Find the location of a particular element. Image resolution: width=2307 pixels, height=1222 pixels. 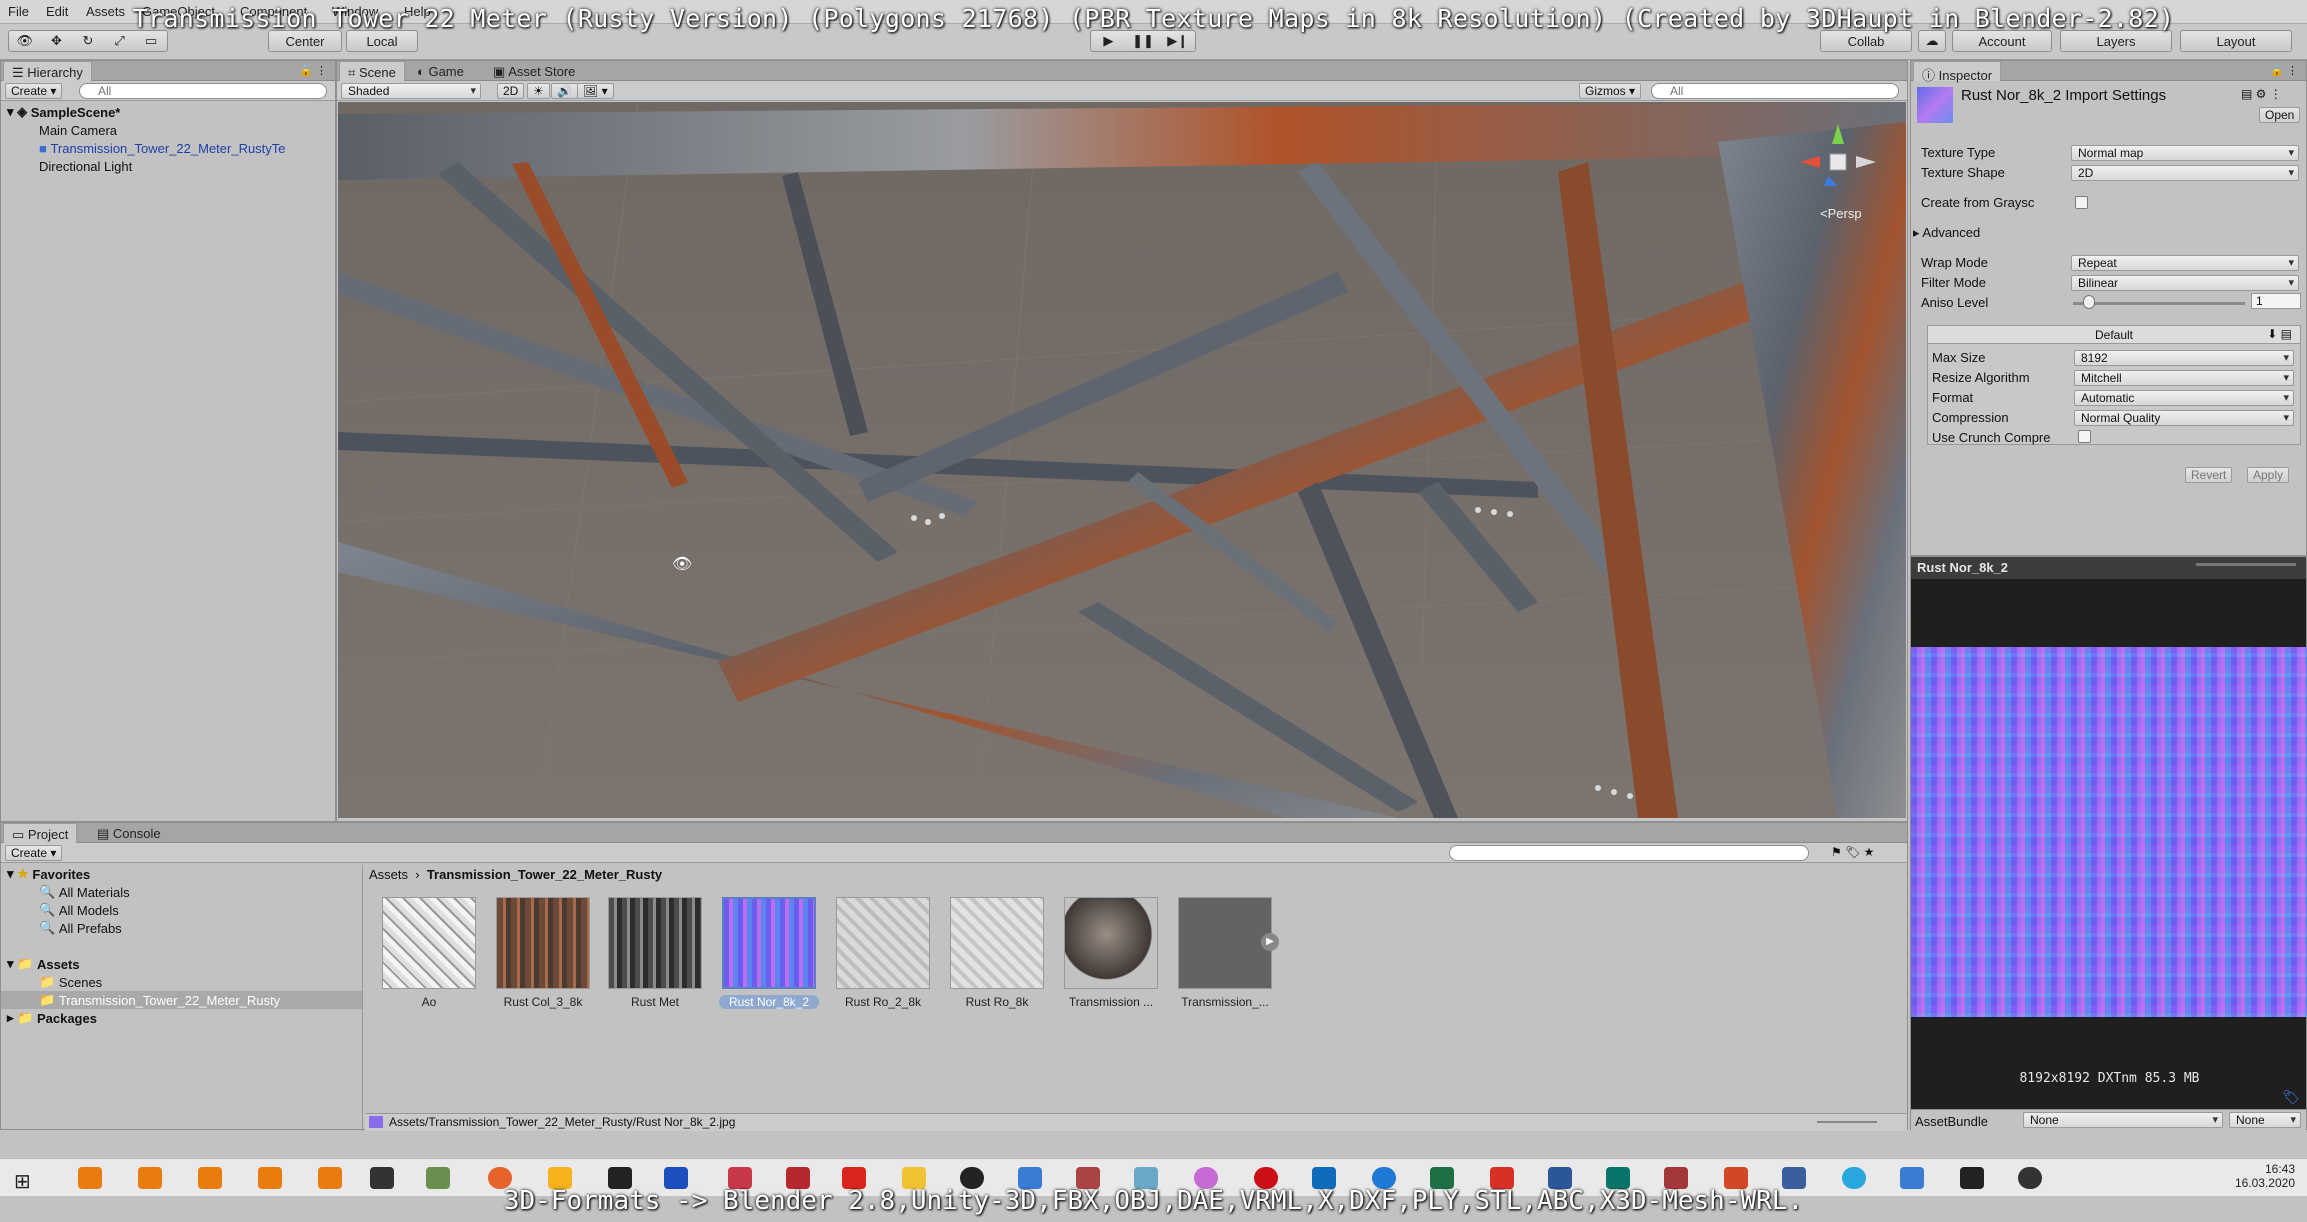

favorite-label: All Models is located at coordinates (88, 910).